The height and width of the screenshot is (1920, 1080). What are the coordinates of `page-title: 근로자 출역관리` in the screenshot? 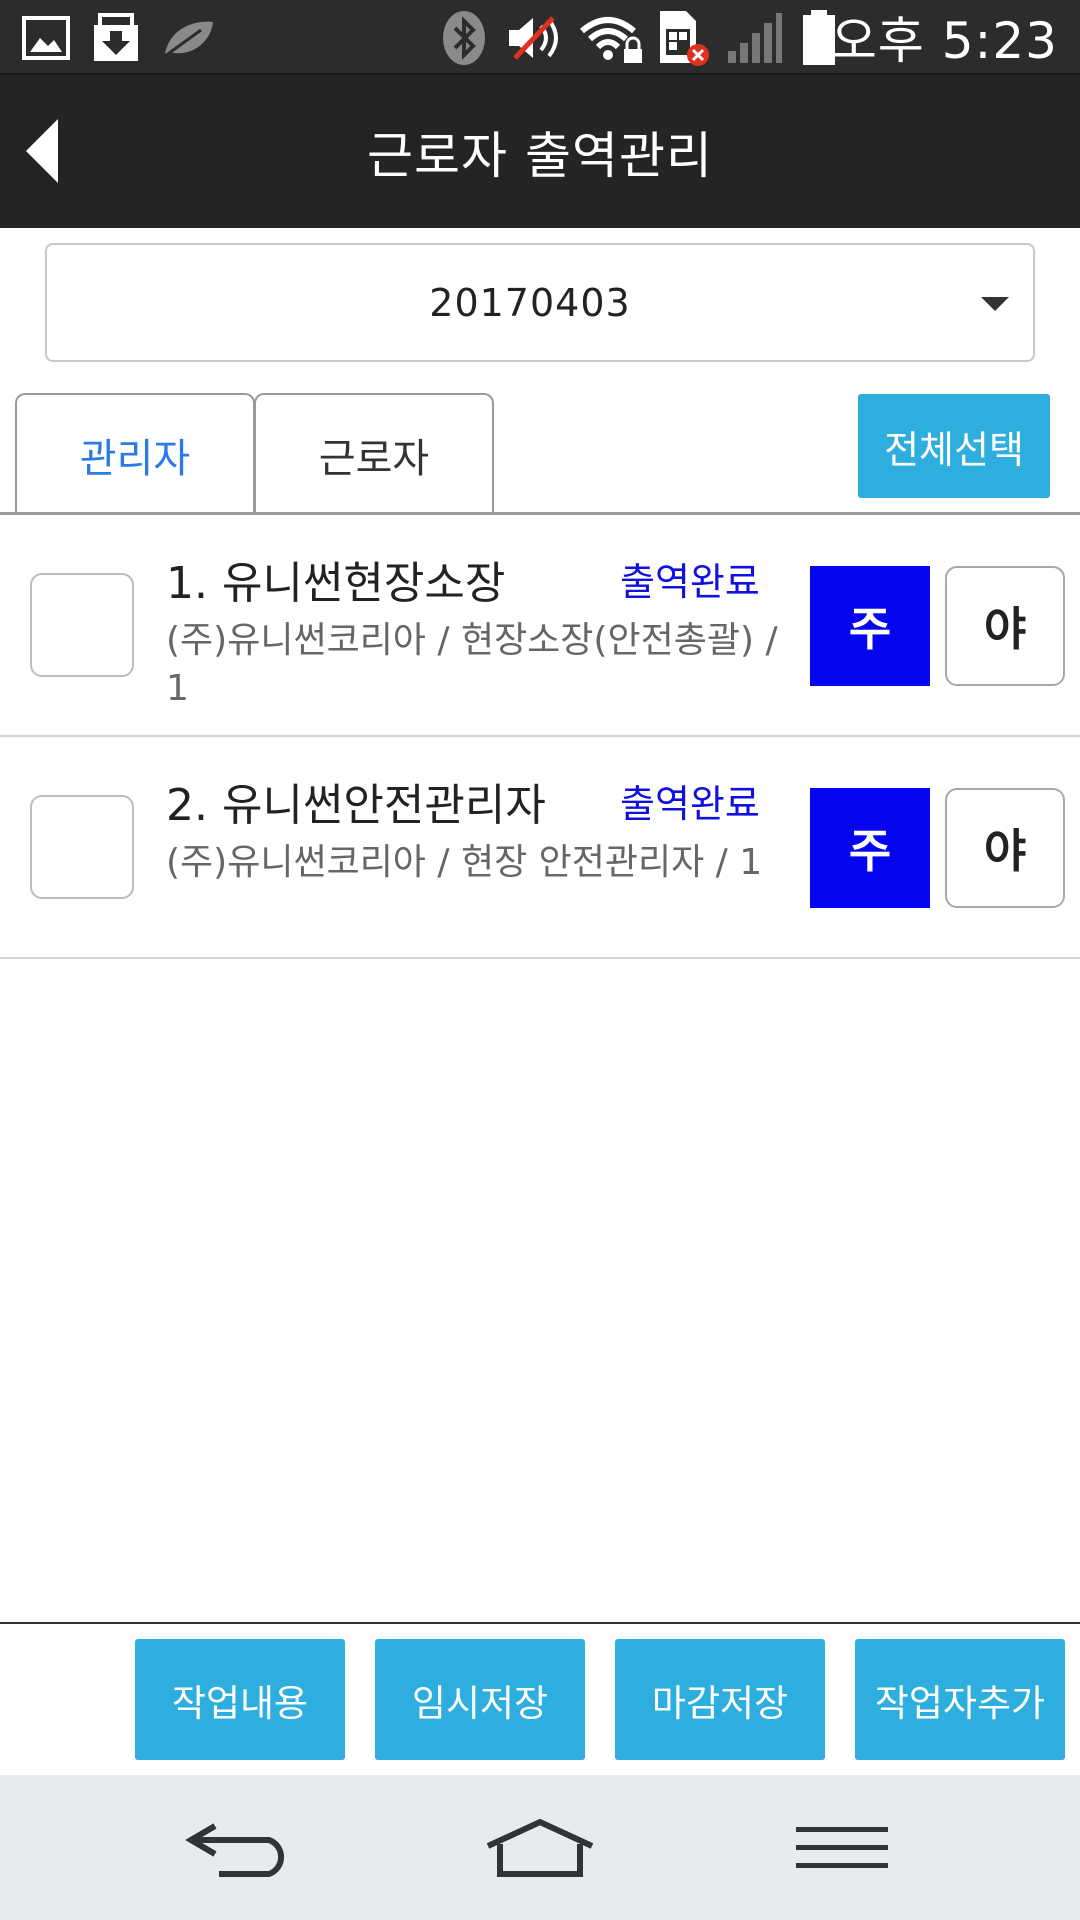 It's located at (540, 155).